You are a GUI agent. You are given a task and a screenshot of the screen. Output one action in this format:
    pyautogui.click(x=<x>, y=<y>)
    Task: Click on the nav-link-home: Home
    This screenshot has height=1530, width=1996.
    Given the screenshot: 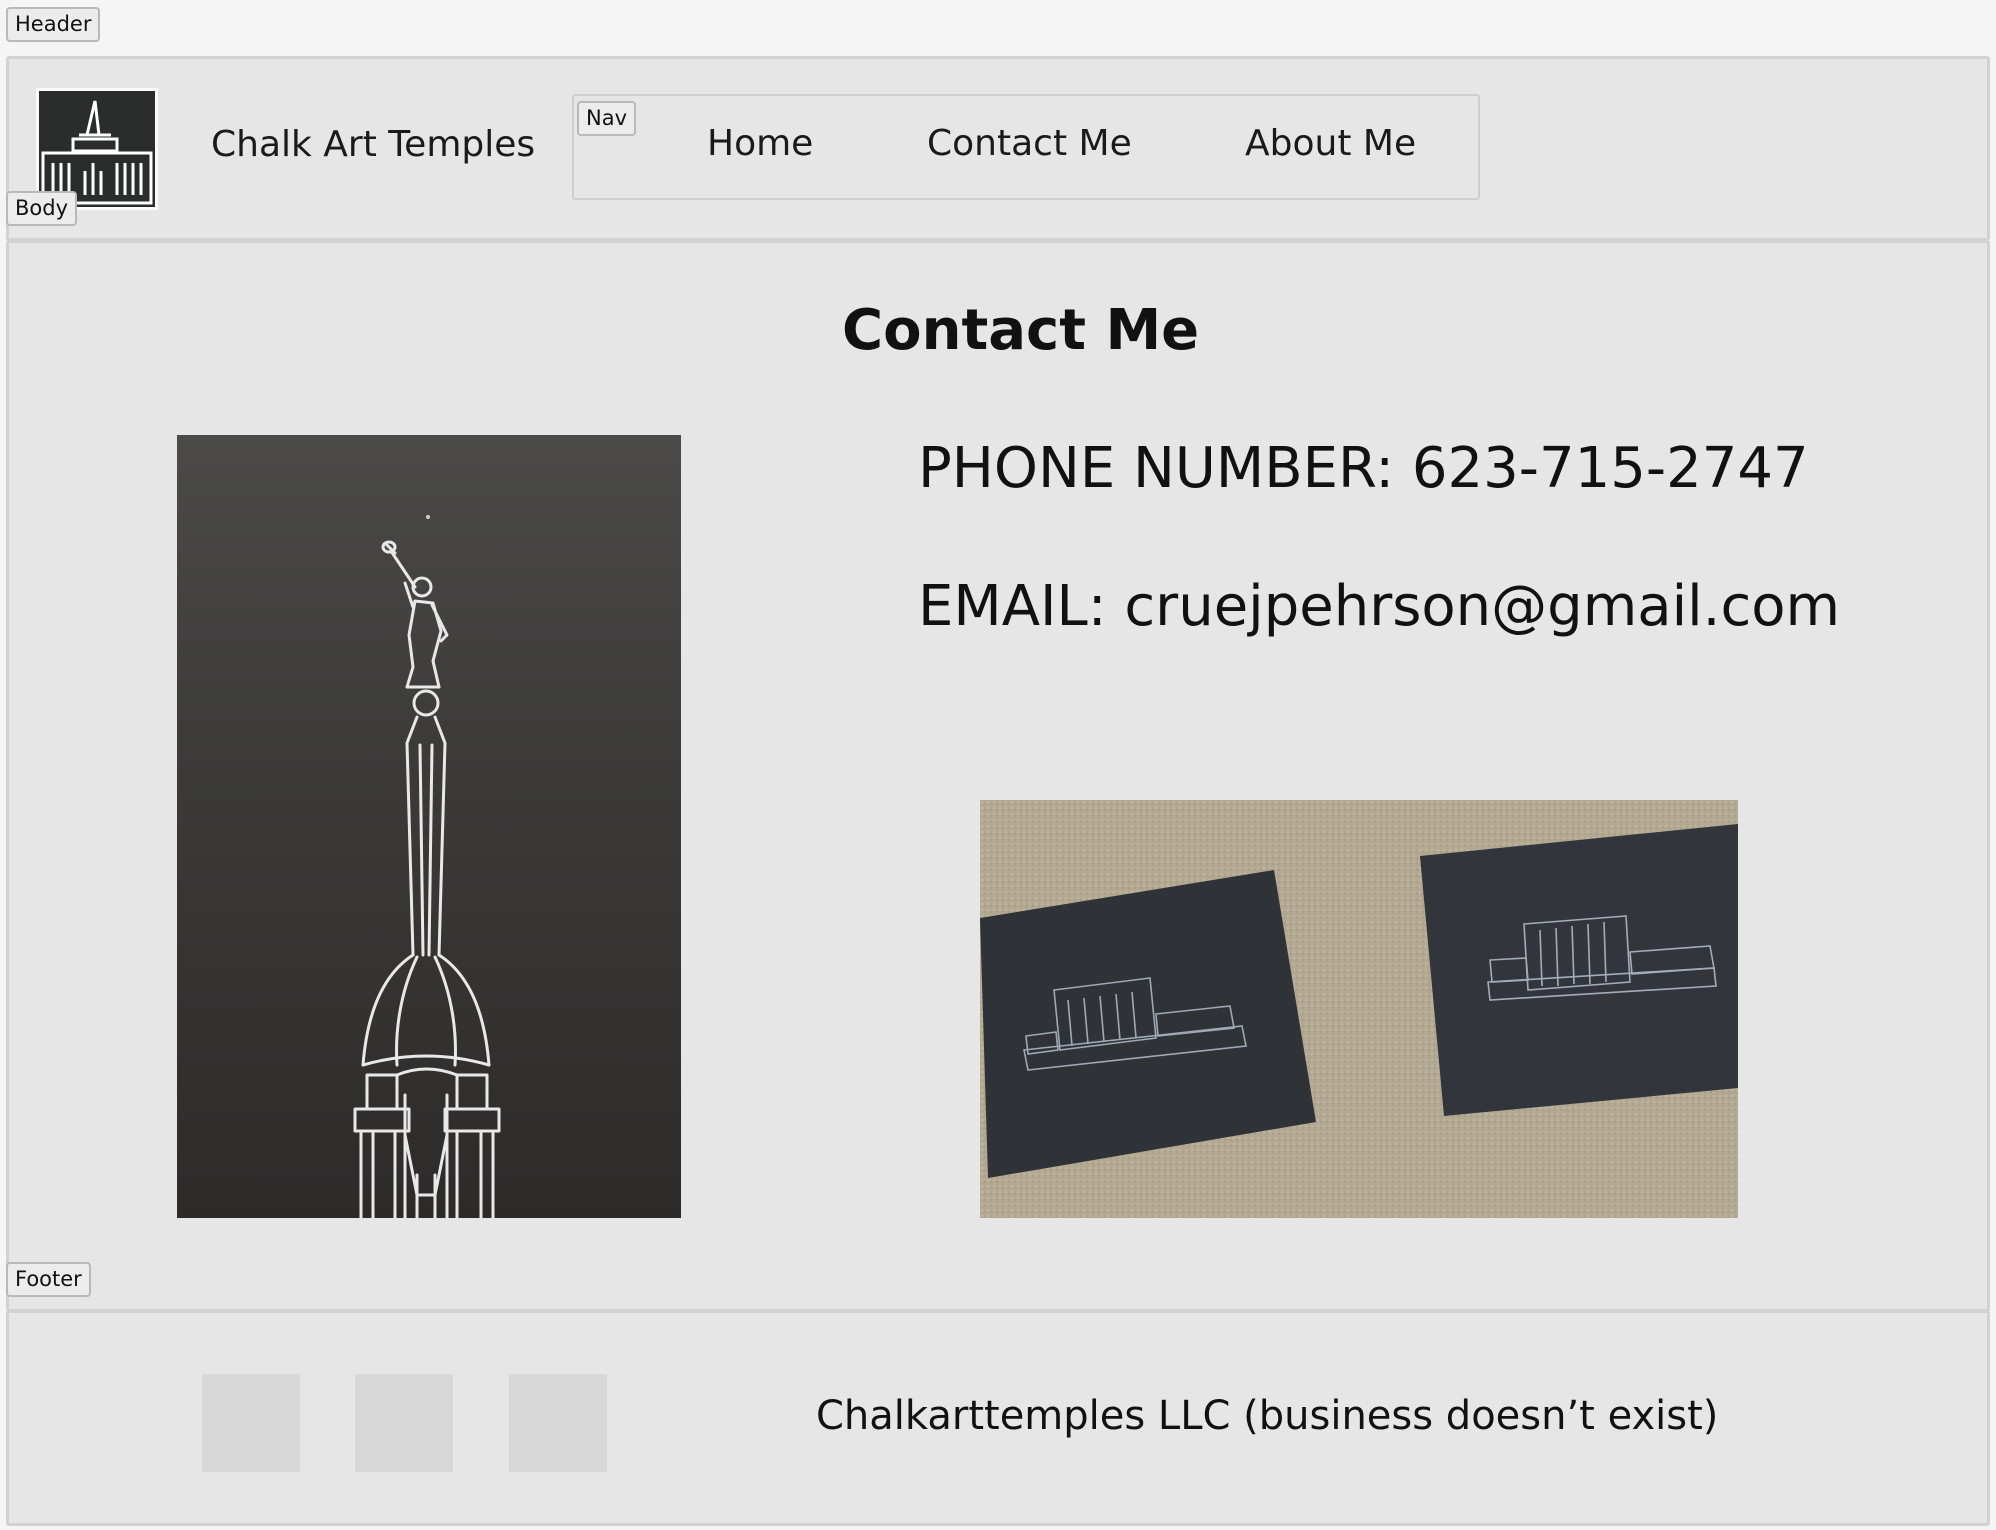 What is the action you would take?
    pyautogui.click(x=760, y=143)
    